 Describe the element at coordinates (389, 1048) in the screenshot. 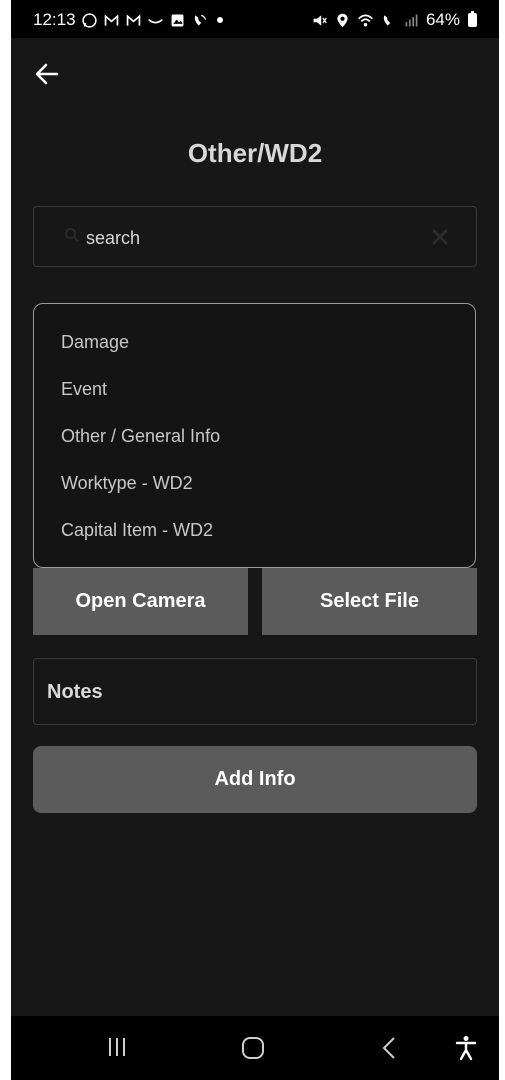

I see `back-icon` at that location.